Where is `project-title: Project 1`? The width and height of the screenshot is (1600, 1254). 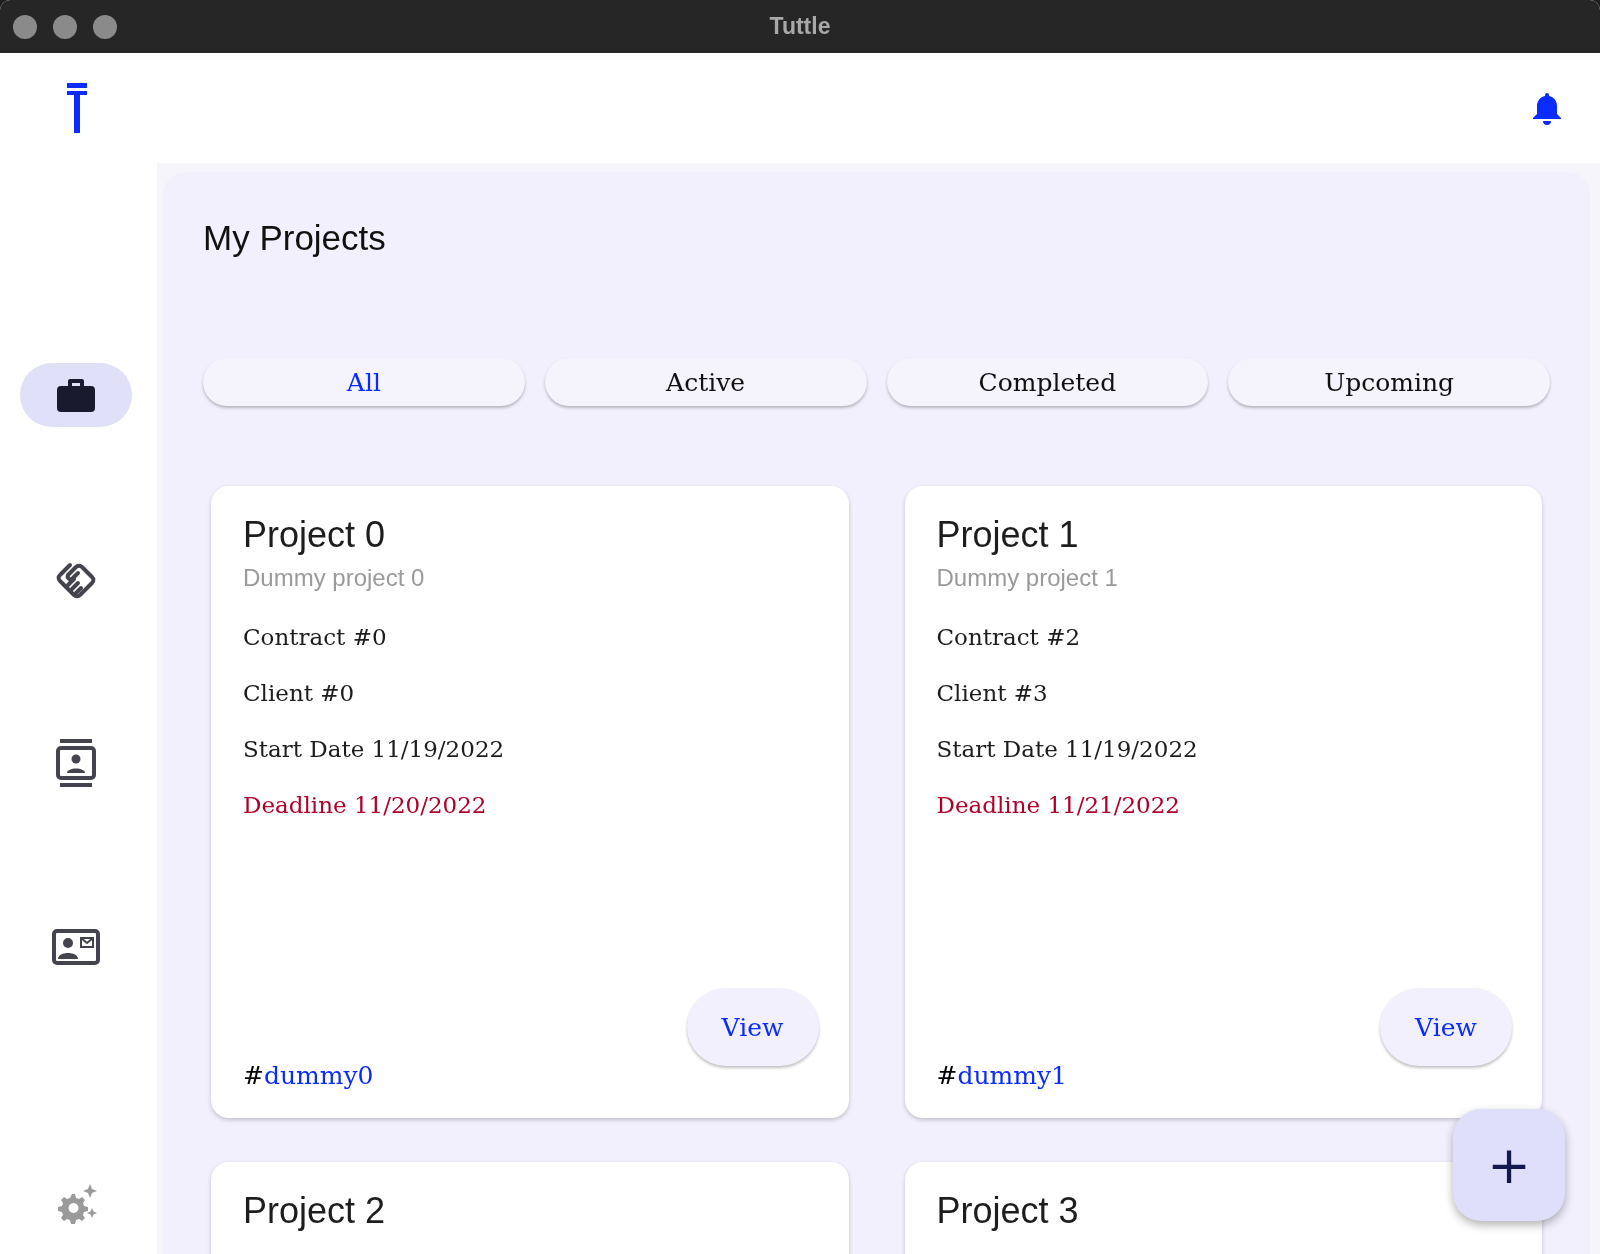
project-title: Project 1 is located at coordinates (1008, 535).